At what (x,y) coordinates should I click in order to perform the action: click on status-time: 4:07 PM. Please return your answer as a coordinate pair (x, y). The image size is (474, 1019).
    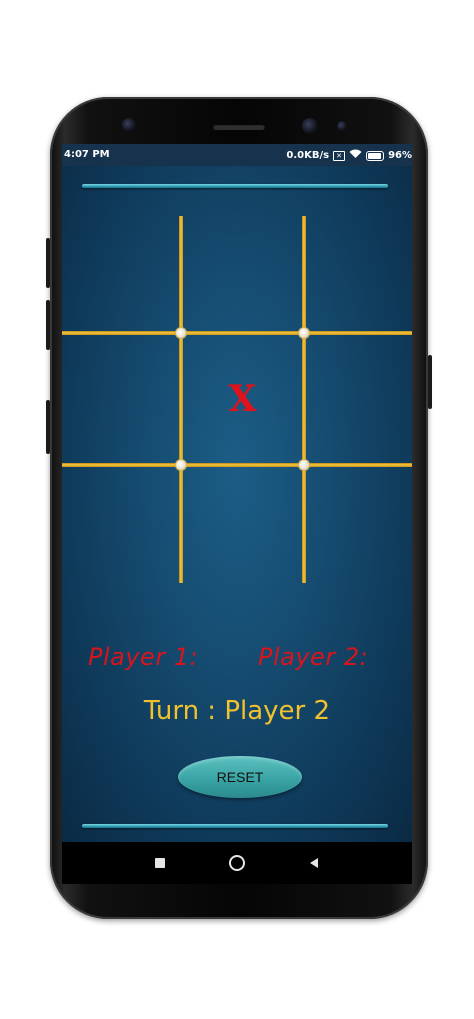
    Looking at the image, I should click on (87, 154).